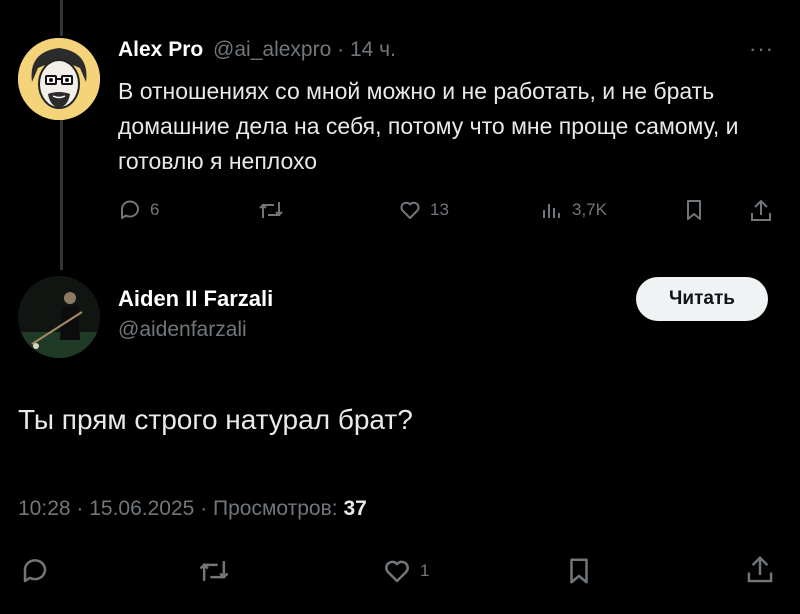 The height and width of the screenshot is (614, 800). Describe the element at coordinates (61, 18) in the screenshot. I see `thread-line-top` at that location.